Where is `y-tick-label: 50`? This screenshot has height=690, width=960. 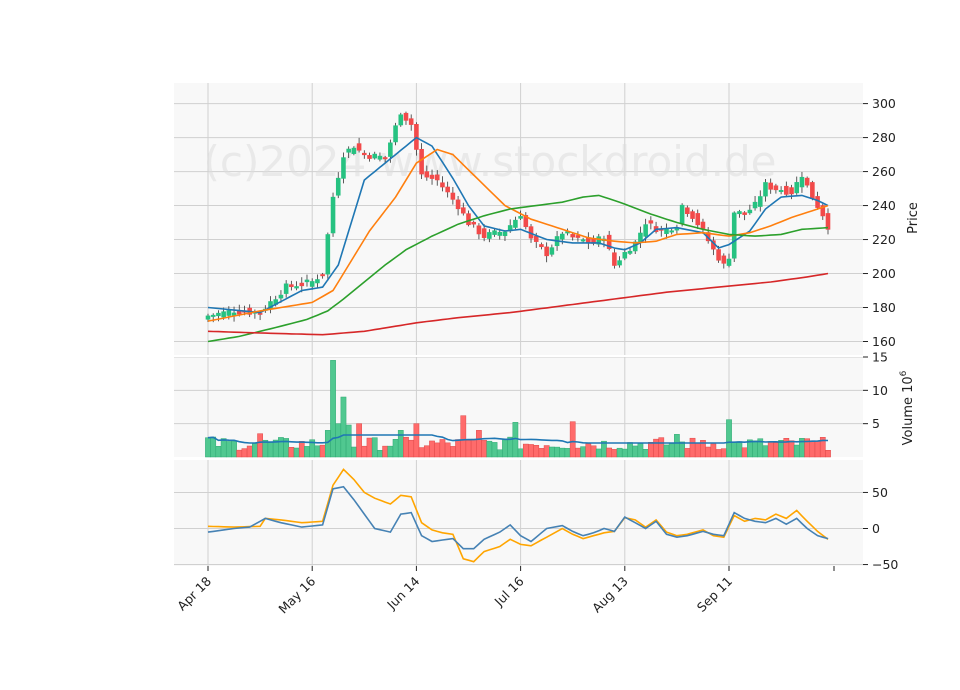 y-tick-label: 50 is located at coordinates (880, 492).